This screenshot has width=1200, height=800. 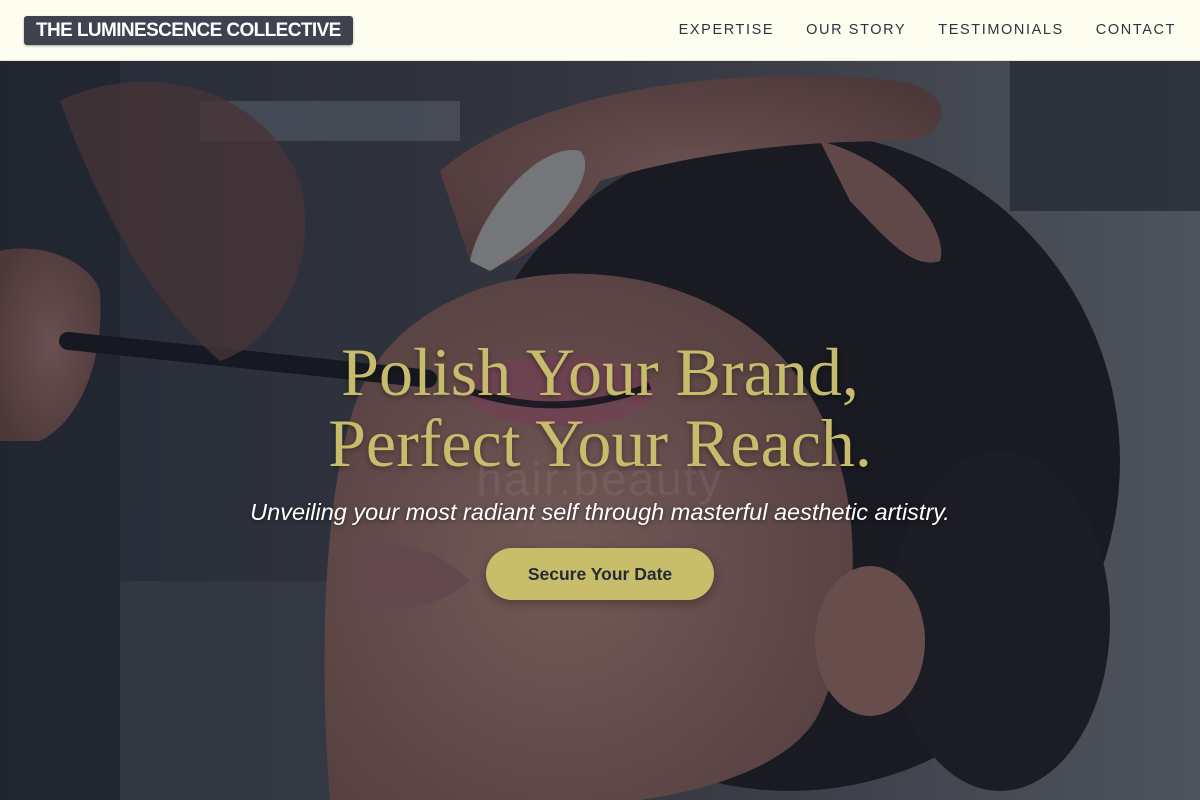 What do you see at coordinates (856, 30) in the screenshot?
I see `nav-link-our-story: OUR STORY` at bounding box center [856, 30].